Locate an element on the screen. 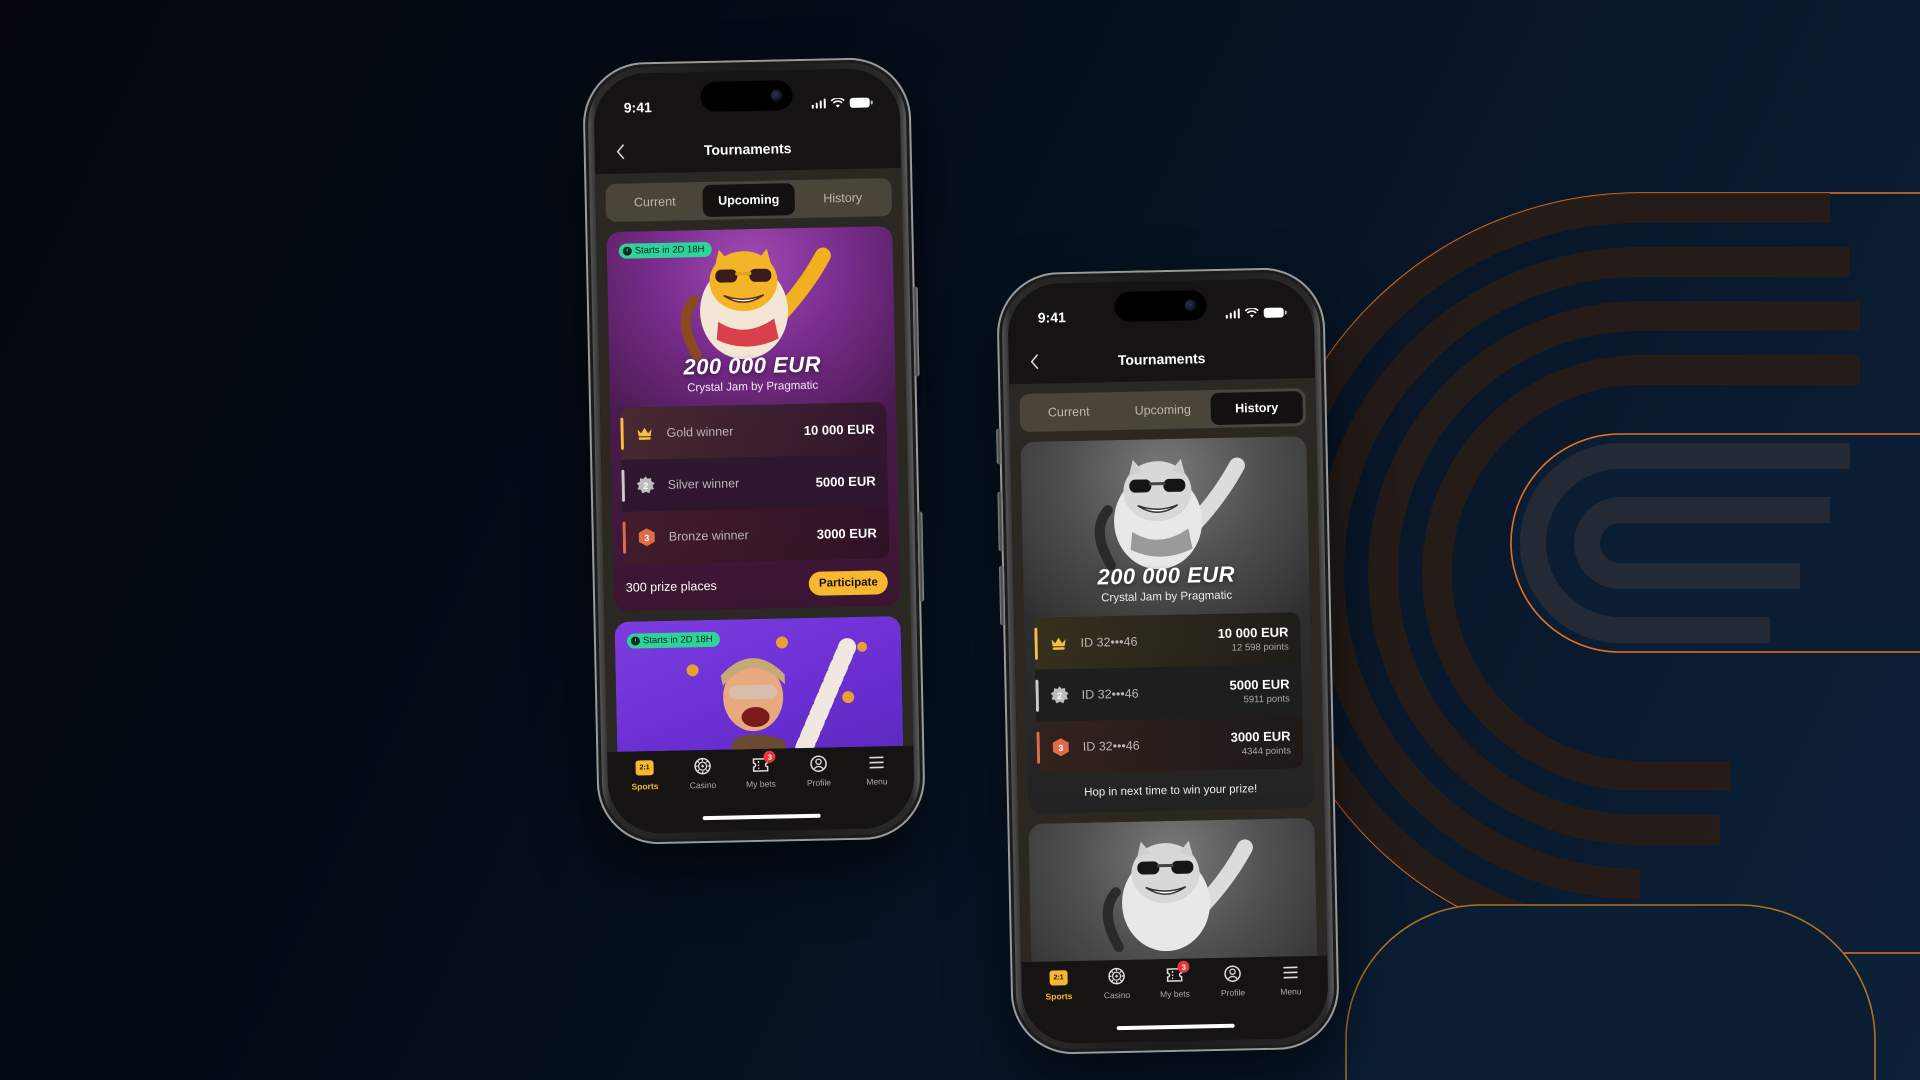 This screenshot has width=1920, height=1080. wifi-icon is located at coordinates (837, 103).